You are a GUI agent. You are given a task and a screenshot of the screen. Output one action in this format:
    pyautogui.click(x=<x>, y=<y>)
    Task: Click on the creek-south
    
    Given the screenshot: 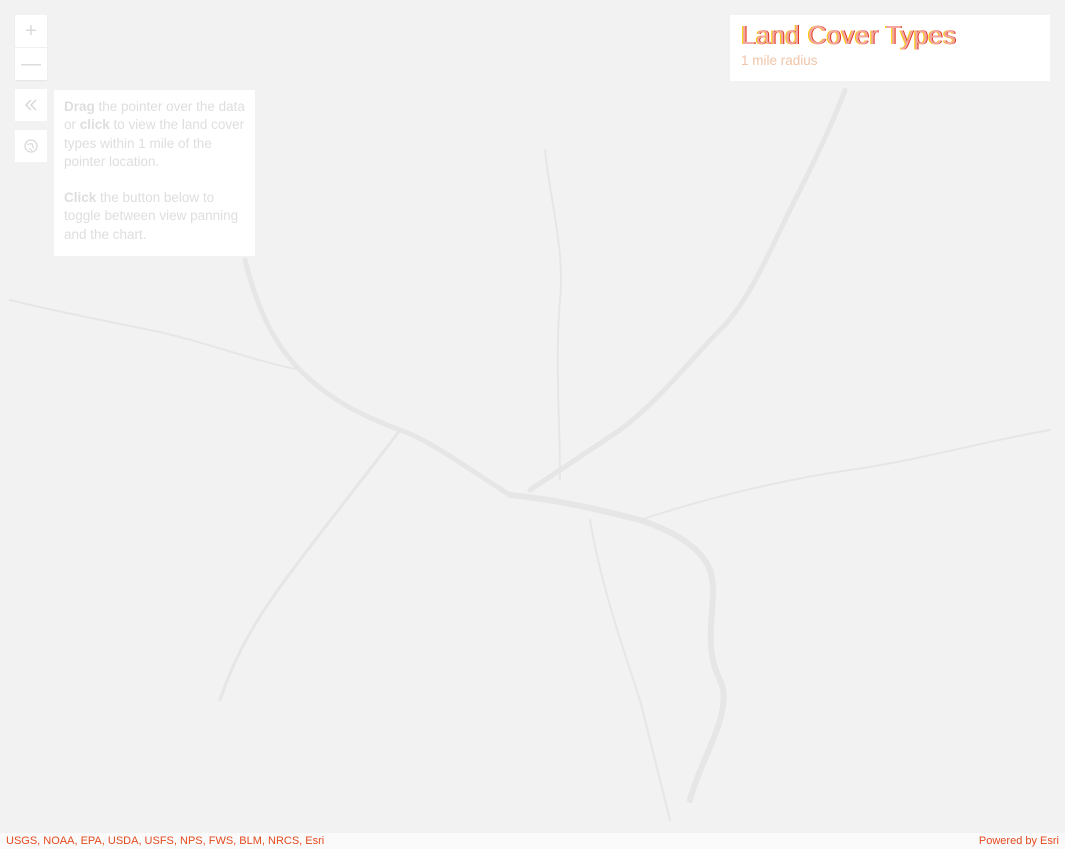 What is the action you would take?
    pyautogui.click(x=630, y=670)
    